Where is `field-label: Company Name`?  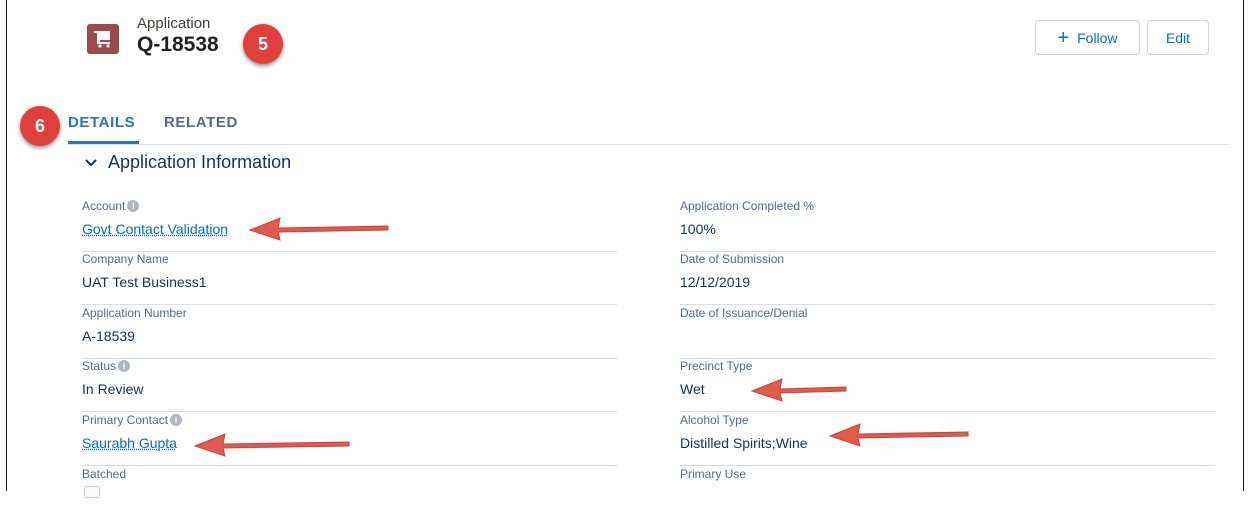
field-label: Company Name is located at coordinates (125, 259).